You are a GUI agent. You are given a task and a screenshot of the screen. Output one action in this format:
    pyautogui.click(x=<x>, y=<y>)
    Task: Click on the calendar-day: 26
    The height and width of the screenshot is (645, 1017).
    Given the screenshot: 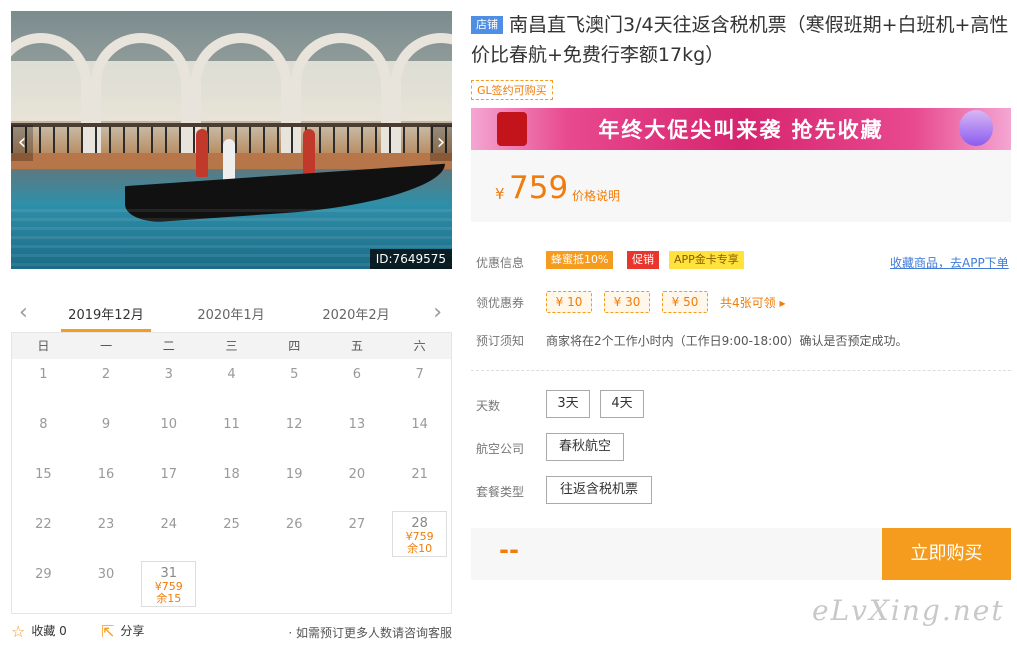 What is the action you would take?
    pyautogui.click(x=294, y=534)
    